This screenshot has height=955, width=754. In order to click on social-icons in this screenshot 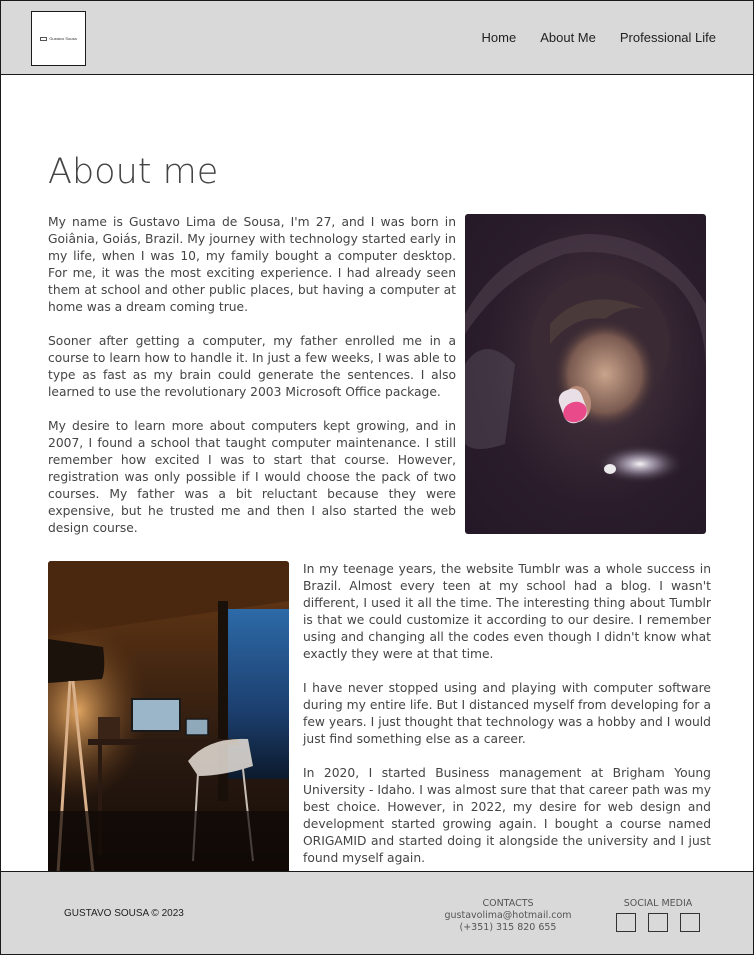, I will do `click(658, 922)`.